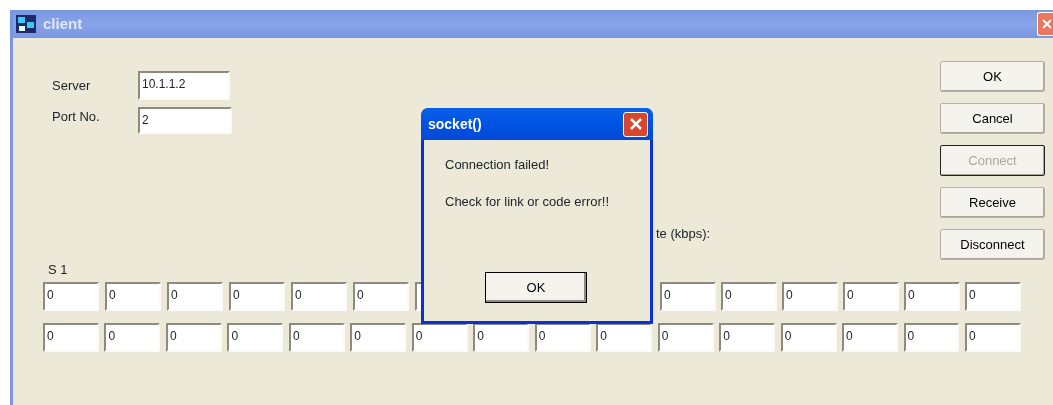  What do you see at coordinates (992, 202) in the screenshot?
I see `dialog-button: Receive` at bounding box center [992, 202].